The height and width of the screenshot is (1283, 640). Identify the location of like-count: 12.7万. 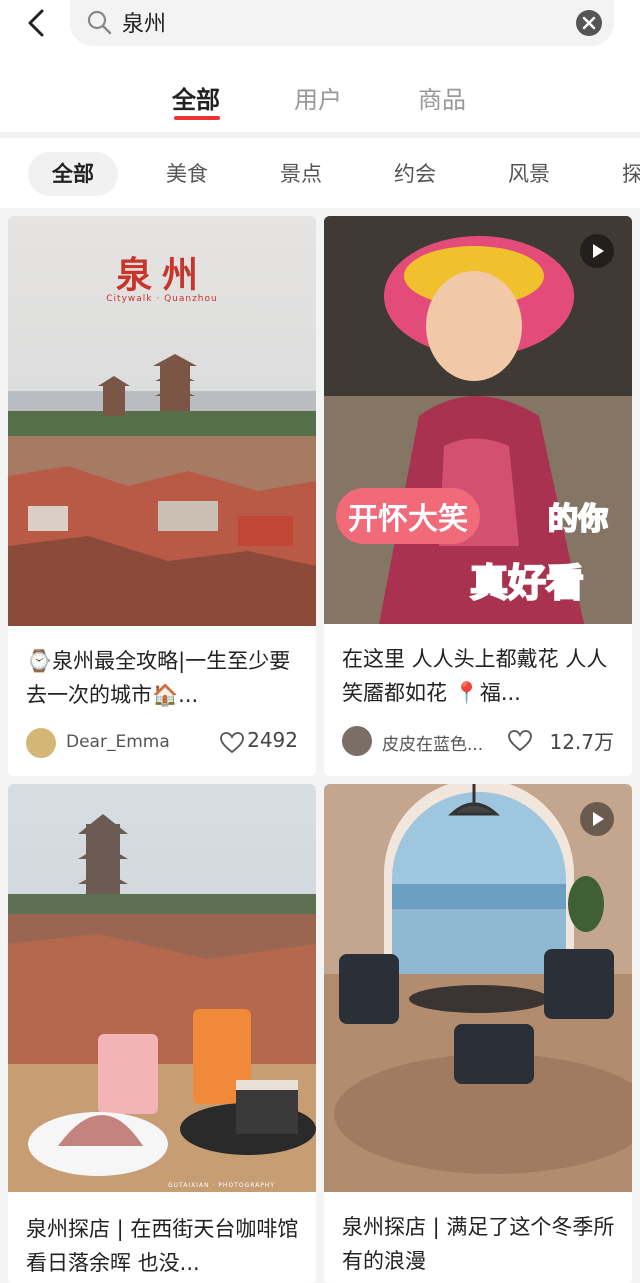
(581, 742).